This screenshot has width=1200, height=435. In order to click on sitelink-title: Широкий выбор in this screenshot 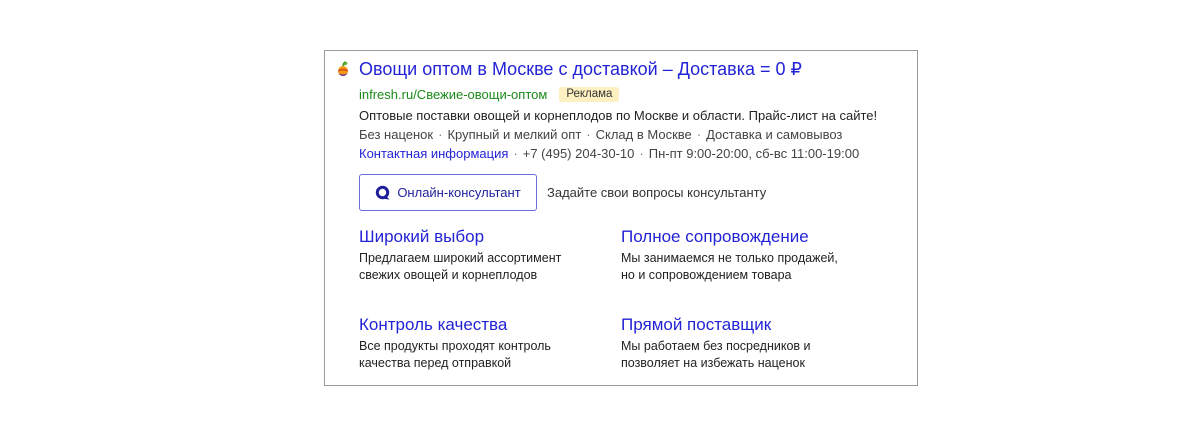, I will do `click(421, 237)`.